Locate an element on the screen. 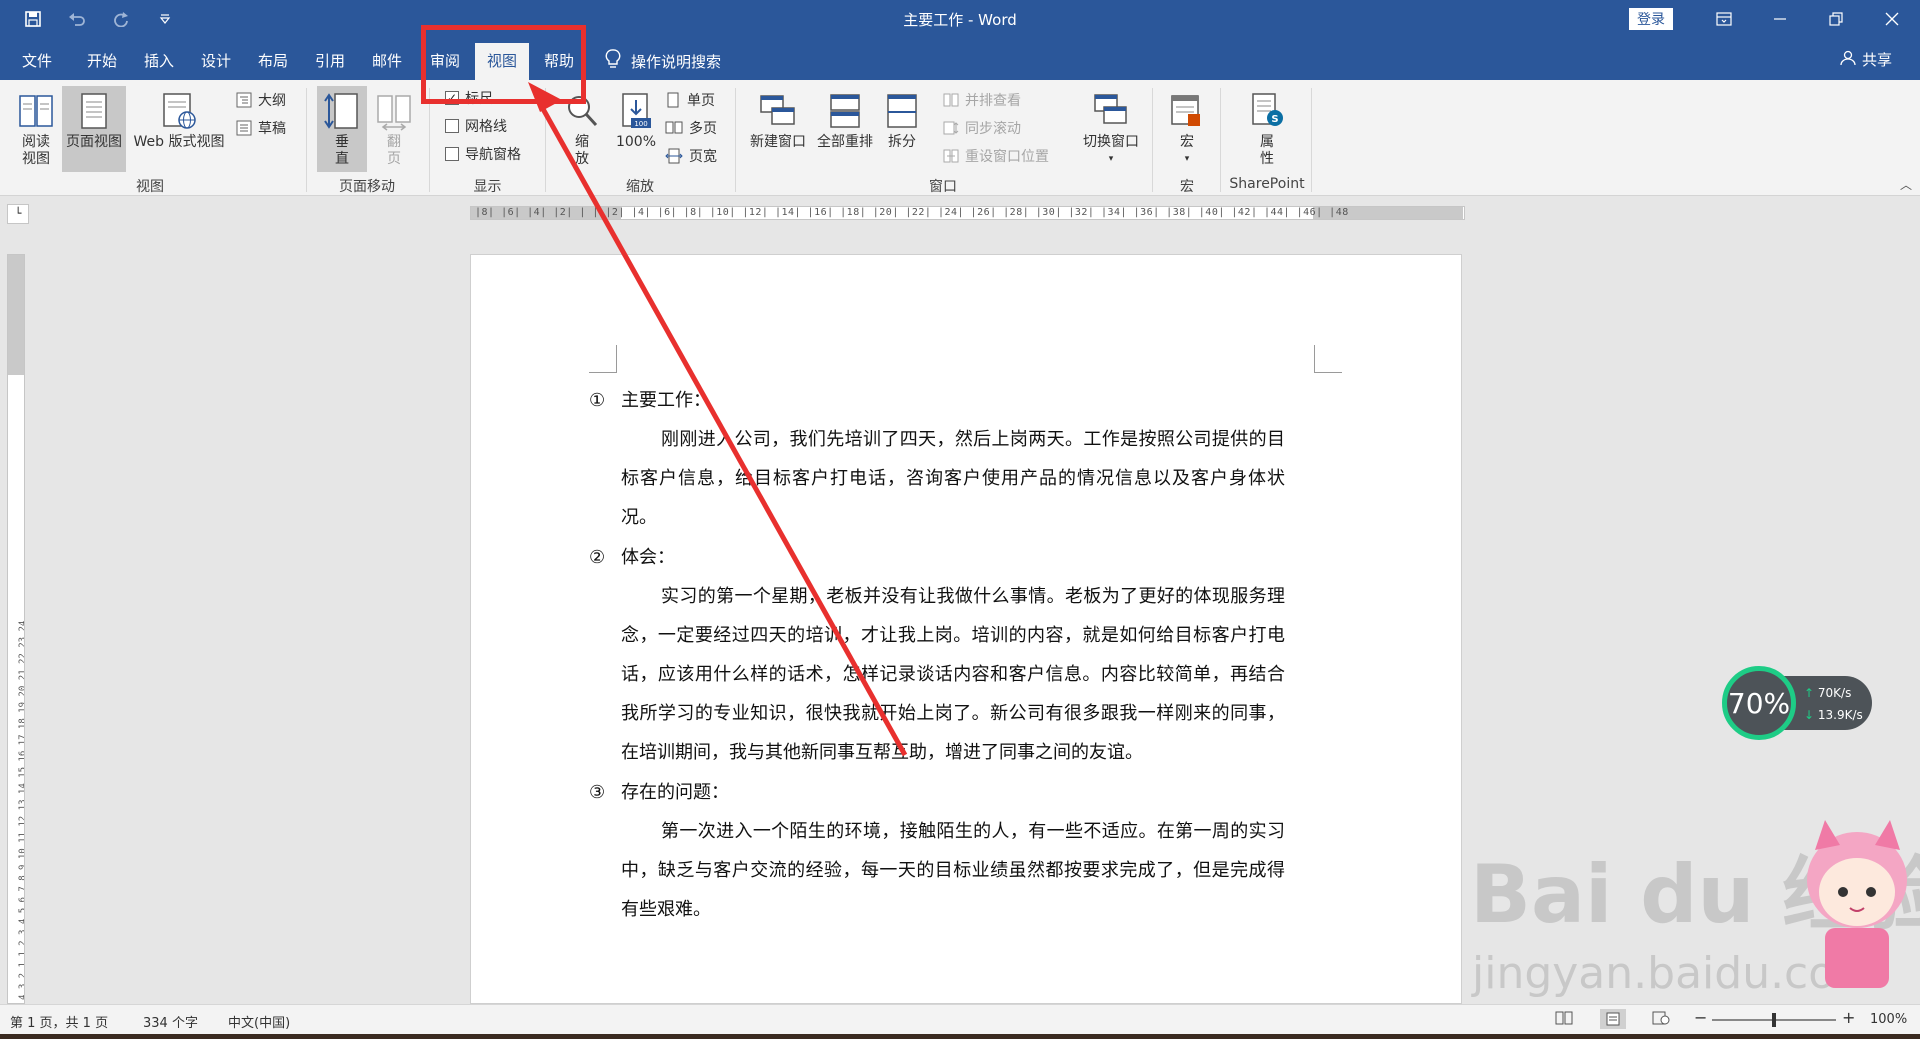 The width and height of the screenshot is (1920, 1039). read-mode-label: 阅读 视图 is located at coordinates (36, 150).